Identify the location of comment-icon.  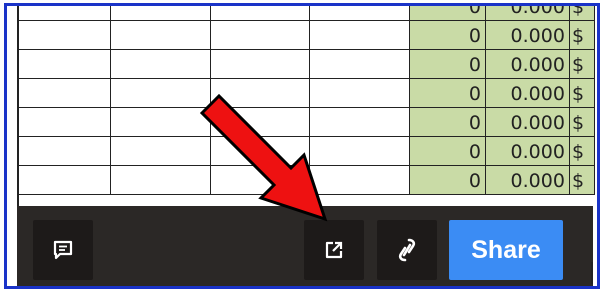
(63, 250).